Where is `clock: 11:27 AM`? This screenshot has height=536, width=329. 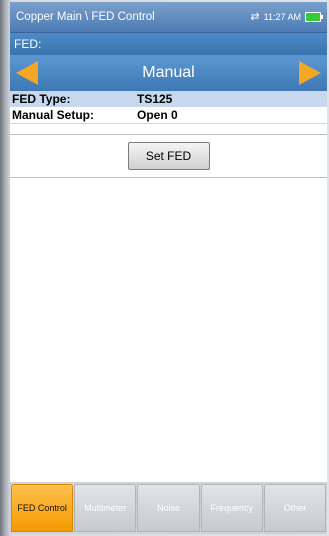 clock: 11:27 AM is located at coordinates (282, 17).